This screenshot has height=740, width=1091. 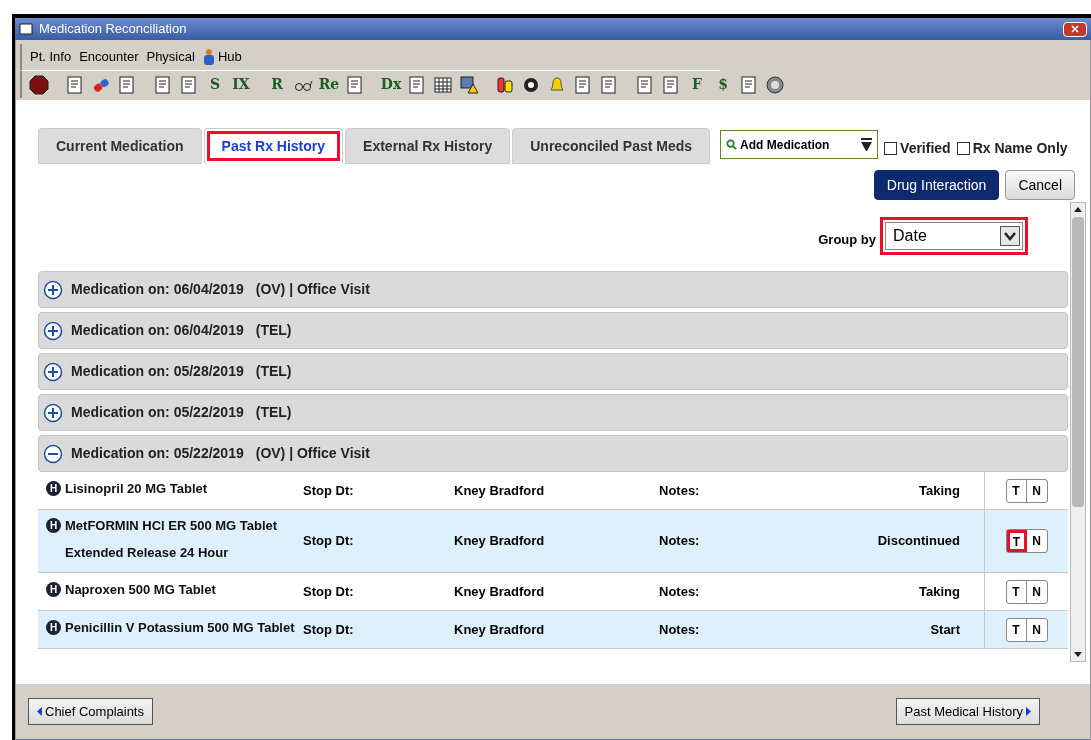 I want to click on toolbar-letter-button: Re, so click(x=329, y=84).